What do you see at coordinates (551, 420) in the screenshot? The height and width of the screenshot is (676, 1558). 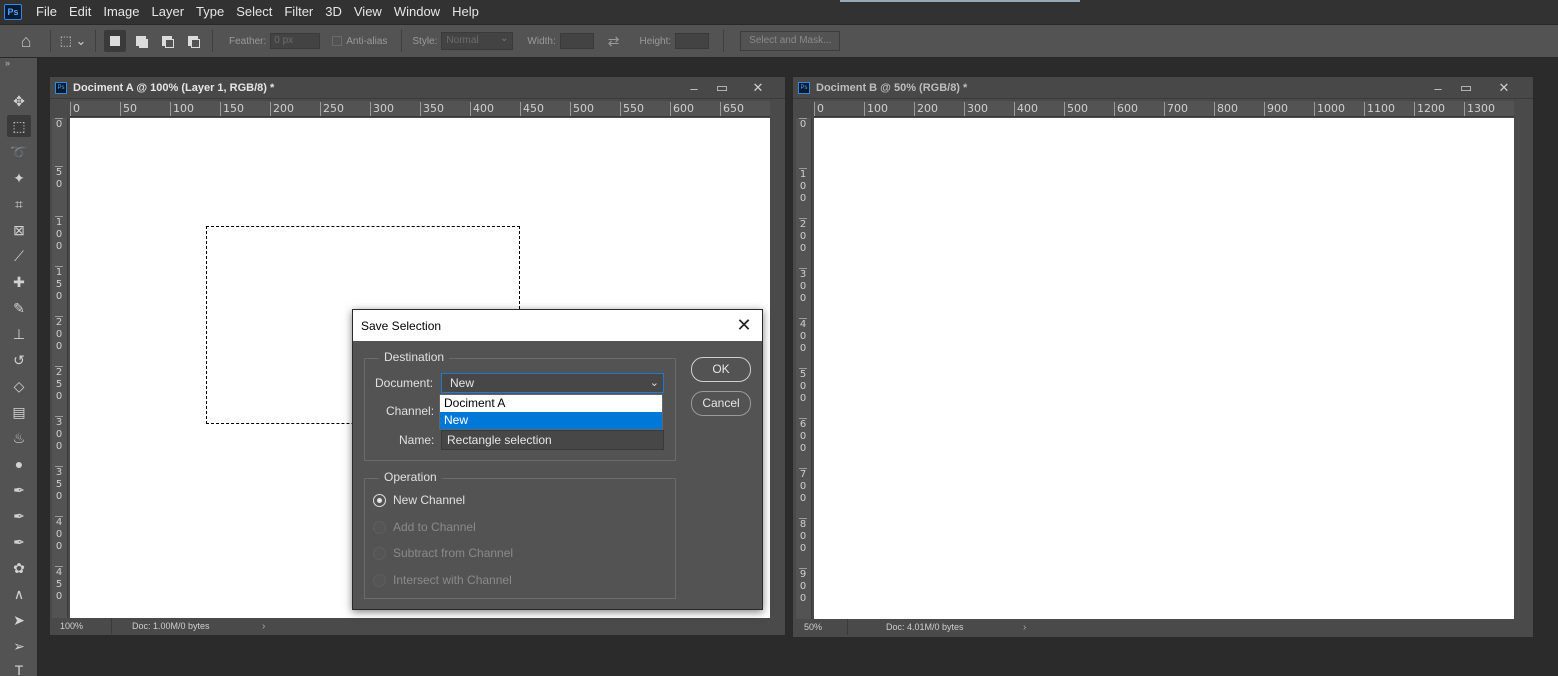 I see `dropdown-option-new: New` at bounding box center [551, 420].